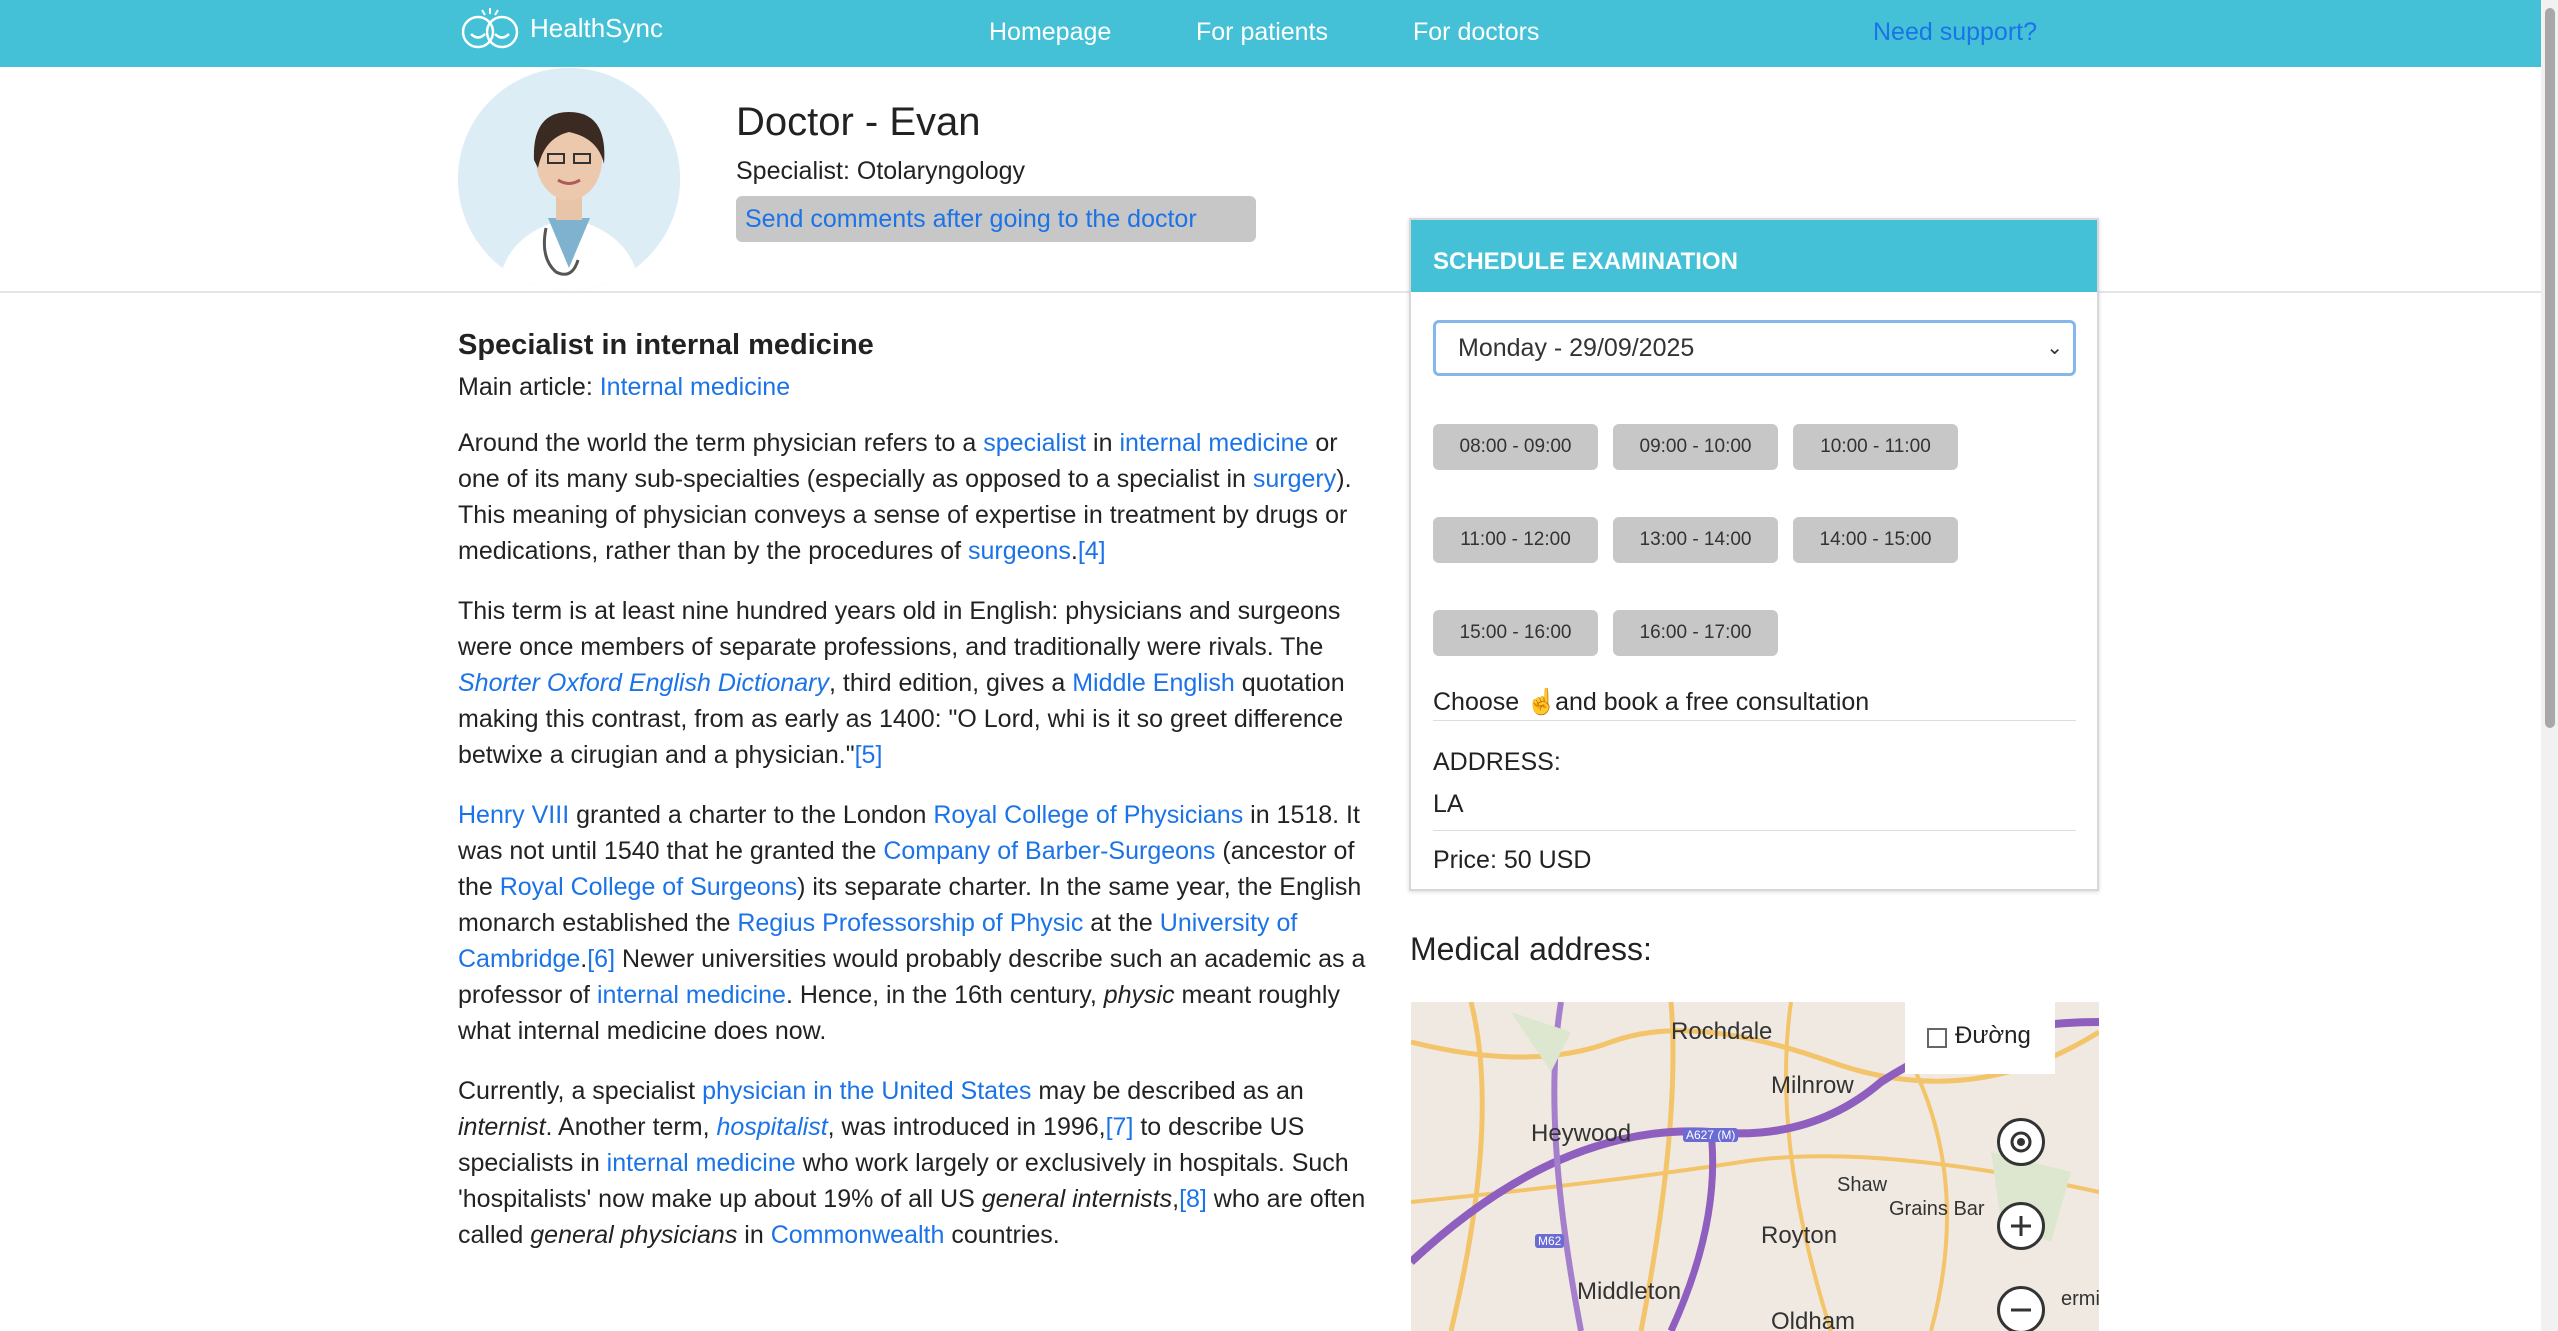 Image resolution: width=2558 pixels, height=1331 pixels. What do you see at coordinates (1711, 1135) in the screenshot?
I see `map-road-label: A627 (M)` at bounding box center [1711, 1135].